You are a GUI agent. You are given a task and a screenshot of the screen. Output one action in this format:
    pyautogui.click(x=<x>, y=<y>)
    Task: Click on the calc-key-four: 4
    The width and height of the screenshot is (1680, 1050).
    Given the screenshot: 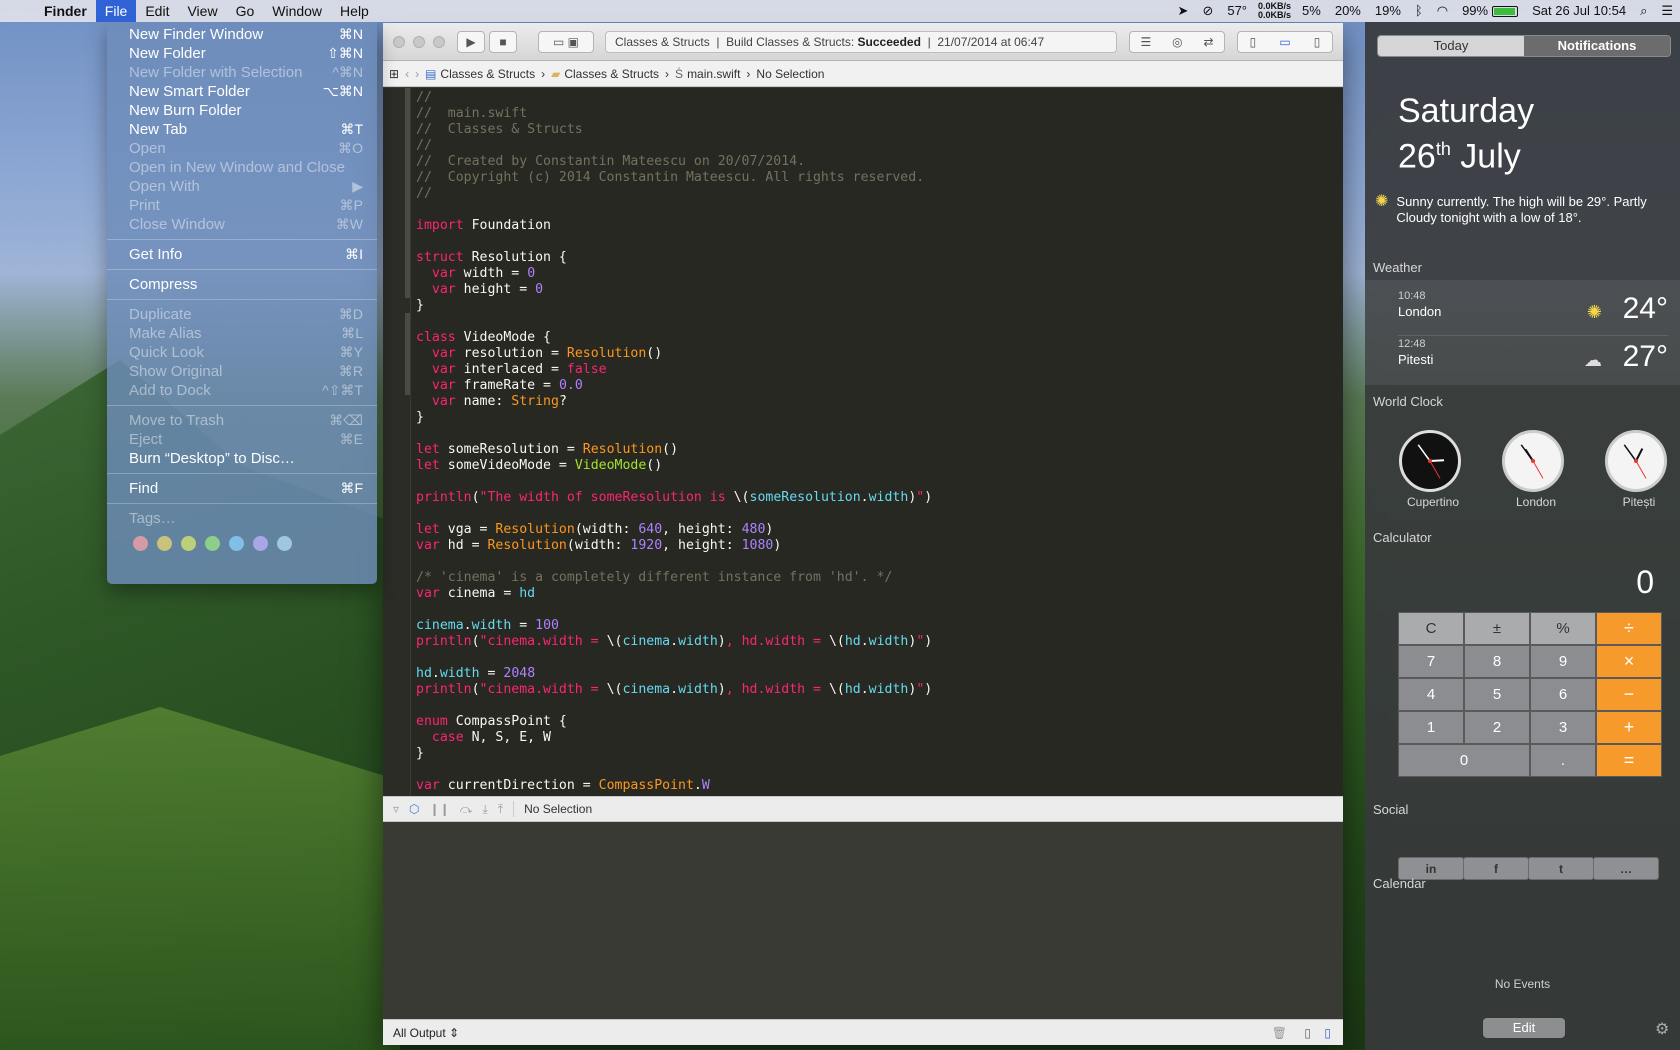 What is the action you would take?
    pyautogui.click(x=1431, y=694)
    